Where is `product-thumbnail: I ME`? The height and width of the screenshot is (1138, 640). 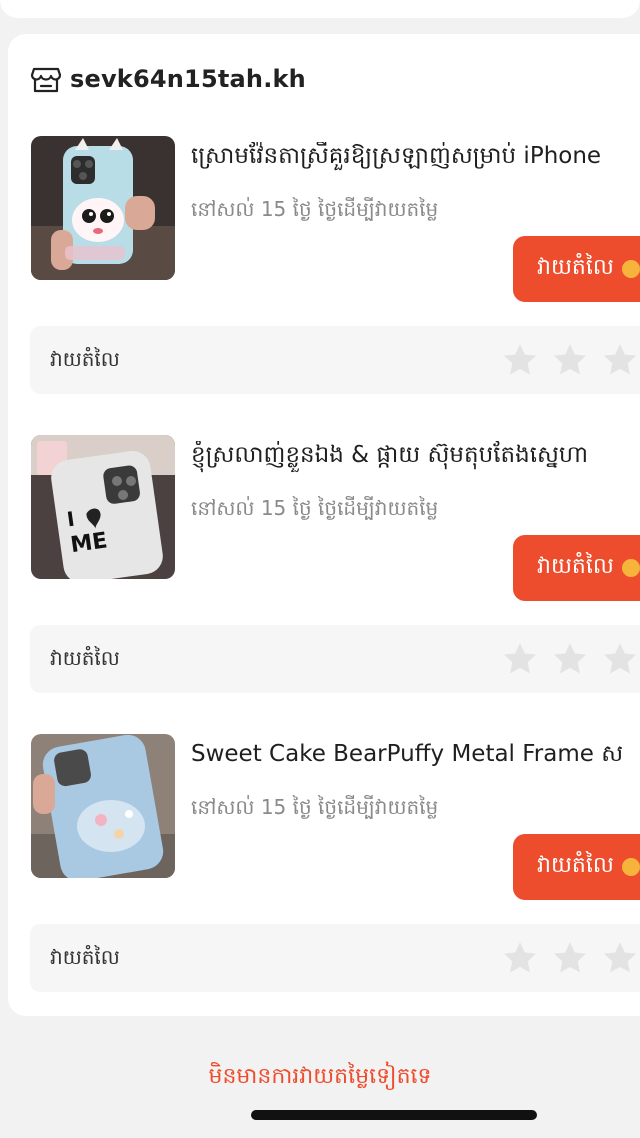
product-thumbnail: I ME is located at coordinates (103, 507).